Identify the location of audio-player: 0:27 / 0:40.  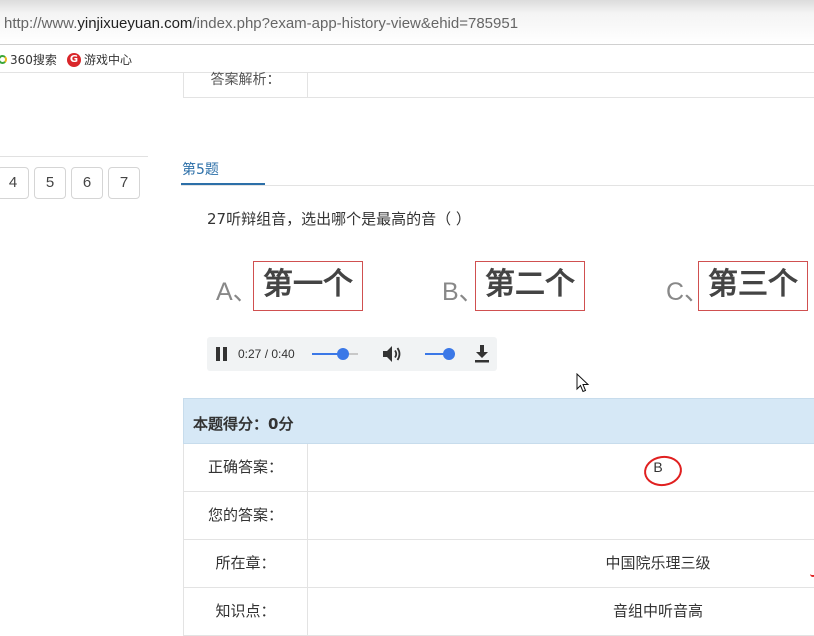
(352, 354).